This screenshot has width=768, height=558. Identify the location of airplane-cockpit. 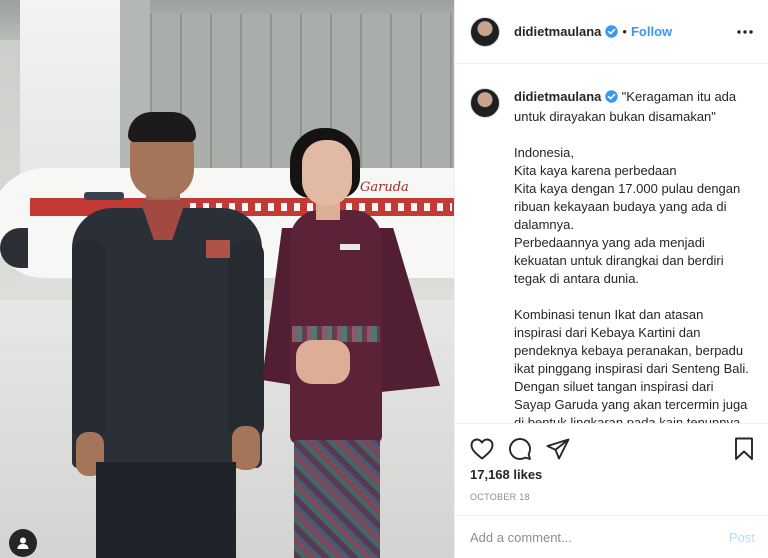
(104, 196).